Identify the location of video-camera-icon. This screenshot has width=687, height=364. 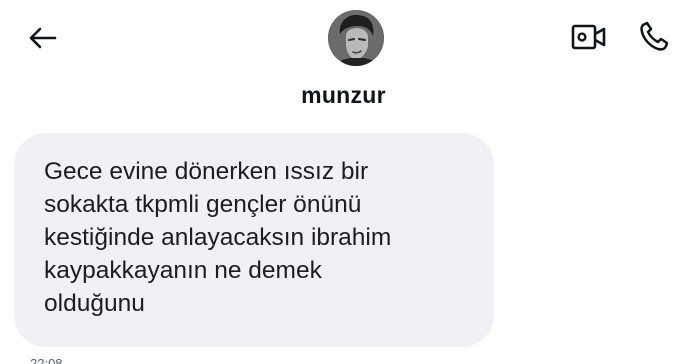
(588, 37).